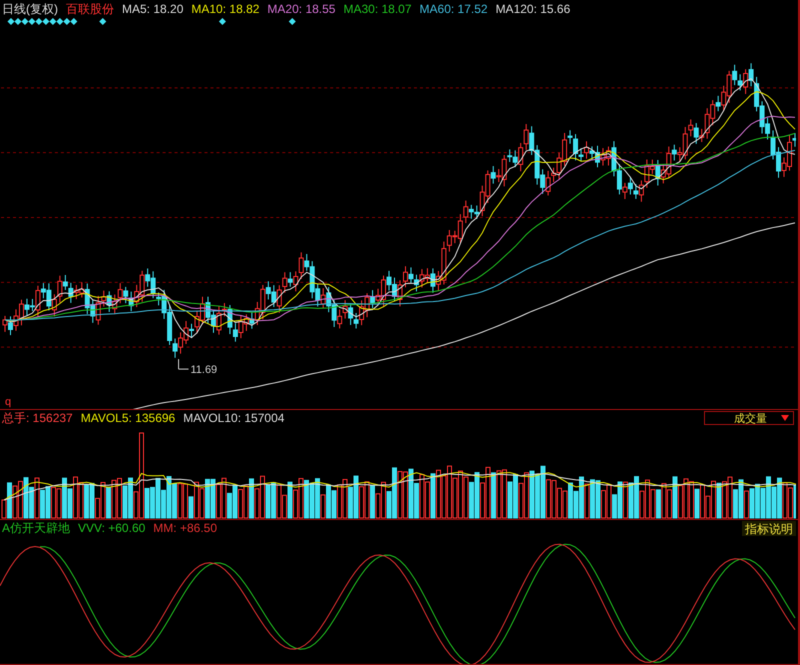 The width and height of the screenshot is (800, 665). Describe the element at coordinates (749, 418) in the screenshot. I see `indicator-selector: 成交量` at that location.